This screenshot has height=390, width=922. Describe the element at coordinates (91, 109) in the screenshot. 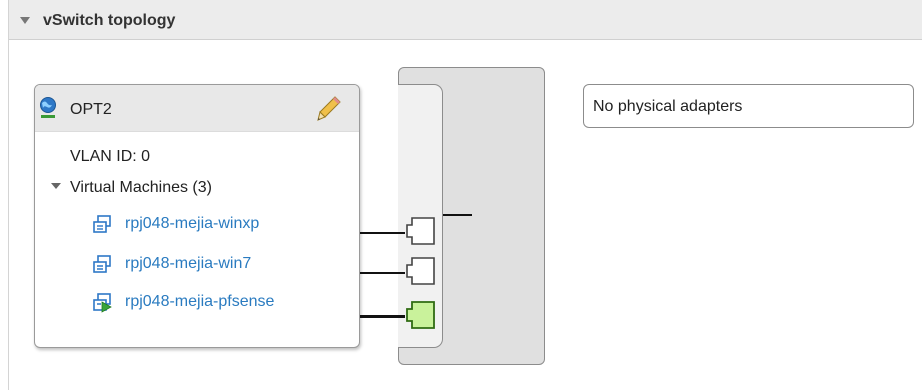

I see `port-group-name: OPT2` at that location.